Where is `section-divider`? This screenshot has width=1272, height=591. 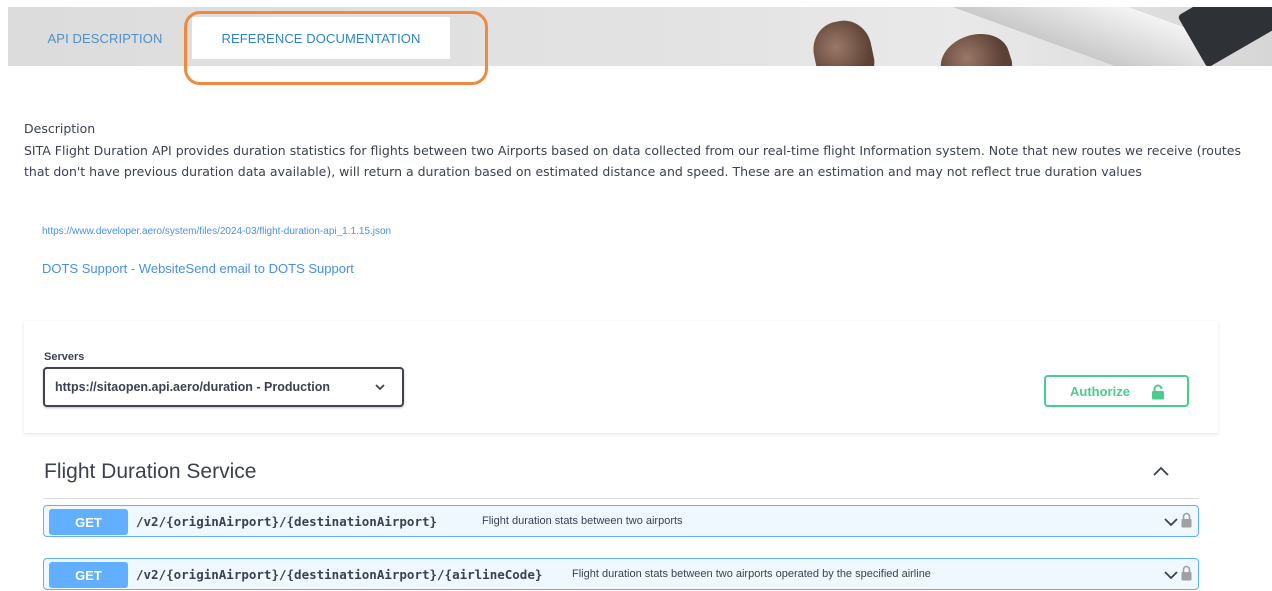
section-divider is located at coordinates (621, 498).